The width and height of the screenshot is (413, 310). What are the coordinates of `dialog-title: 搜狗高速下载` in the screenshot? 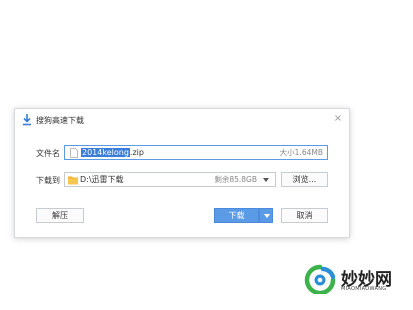 It's located at (60, 120).